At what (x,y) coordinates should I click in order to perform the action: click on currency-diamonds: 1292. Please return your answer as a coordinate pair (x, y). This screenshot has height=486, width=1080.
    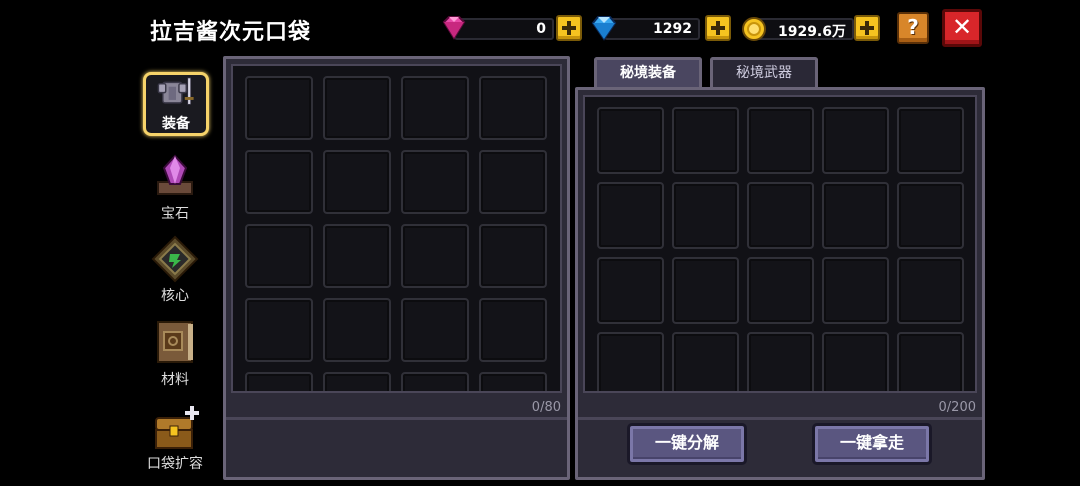
    Looking at the image, I should click on (662, 28).